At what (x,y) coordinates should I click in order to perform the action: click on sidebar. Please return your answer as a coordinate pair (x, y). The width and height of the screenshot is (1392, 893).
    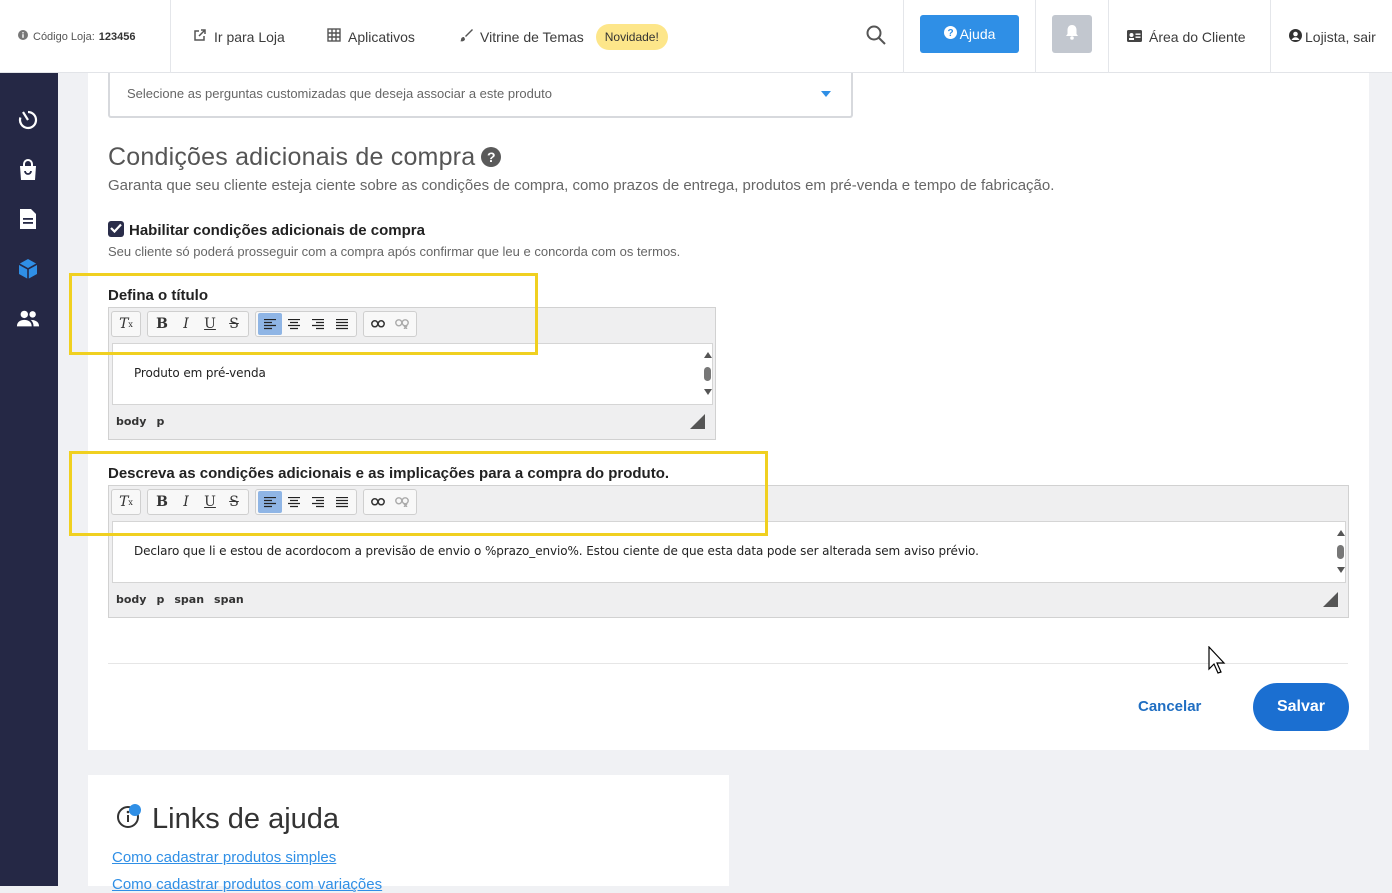
    Looking at the image, I should click on (29, 479).